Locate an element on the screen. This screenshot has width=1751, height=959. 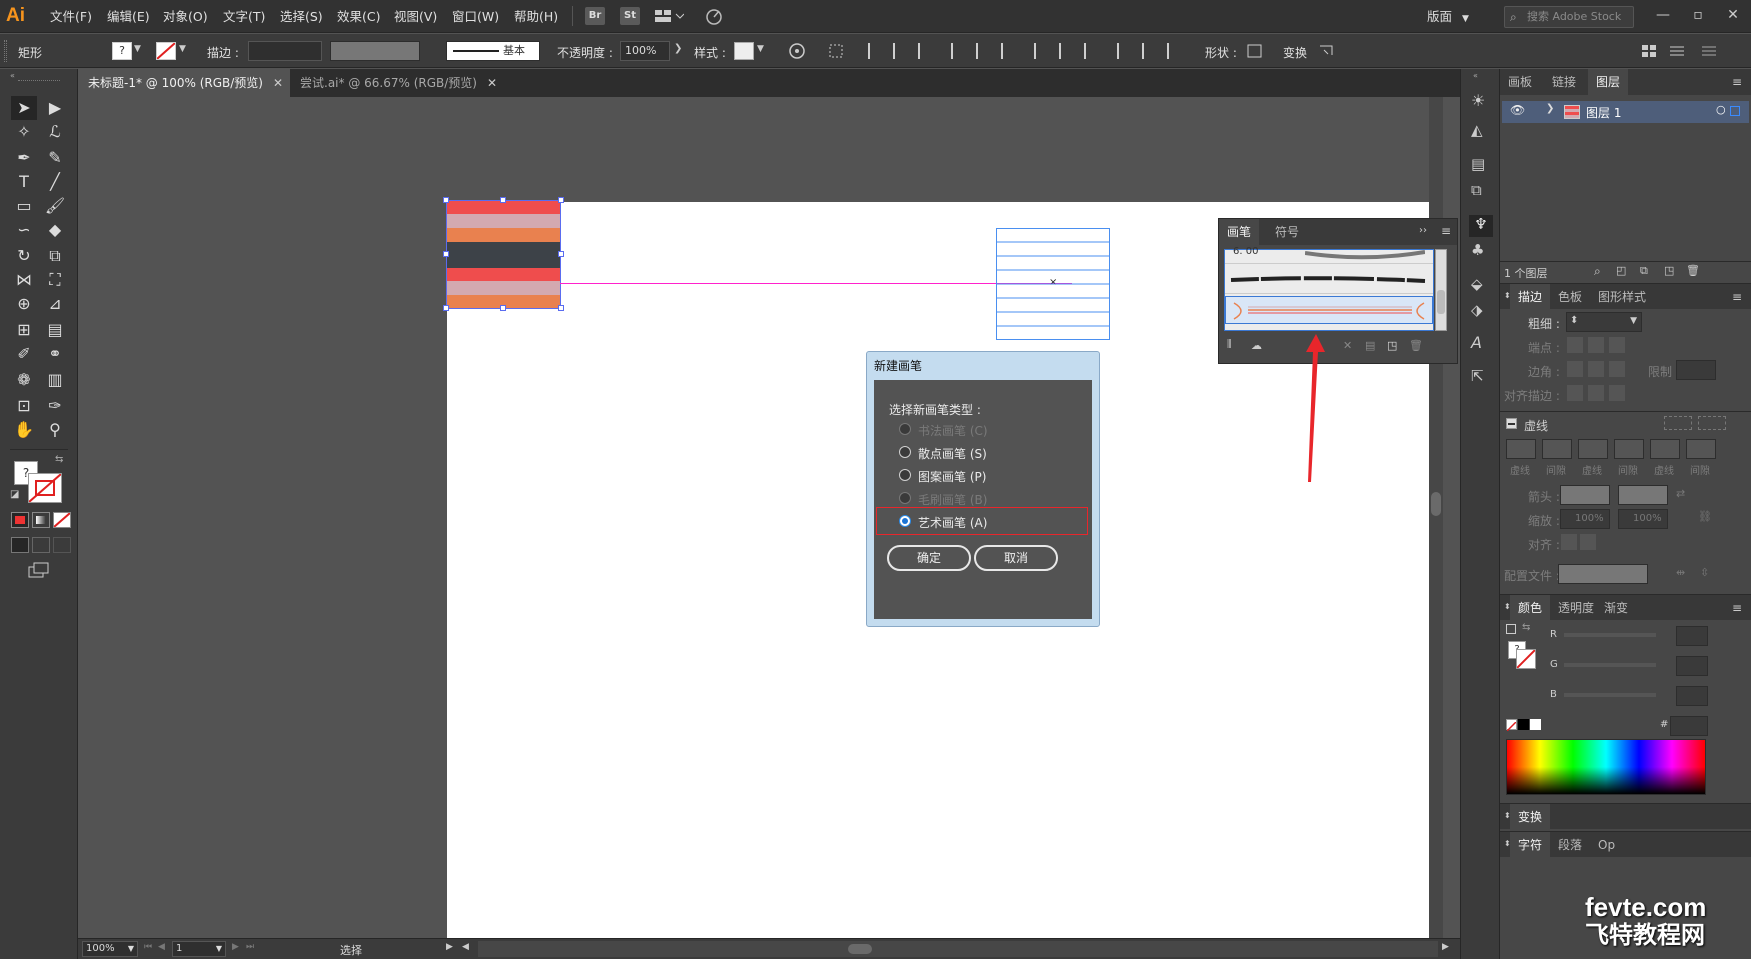
export-icon: ⇱ is located at coordinates (1477, 376).